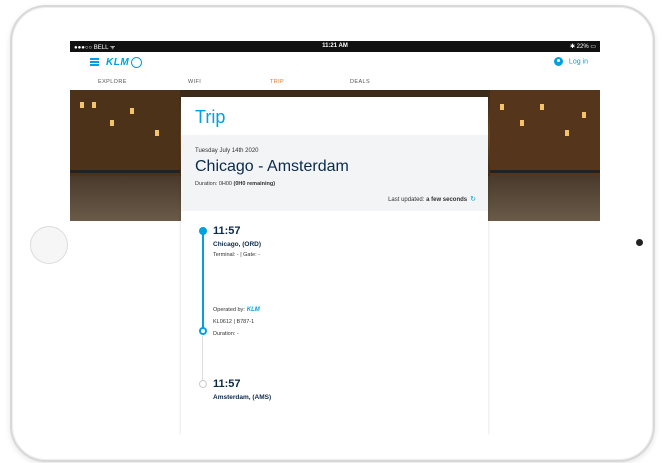  Describe the element at coordinates (236, 255) in the screenshot. I see `departure-terminal: Terminal: - | Gate: -` at that location.